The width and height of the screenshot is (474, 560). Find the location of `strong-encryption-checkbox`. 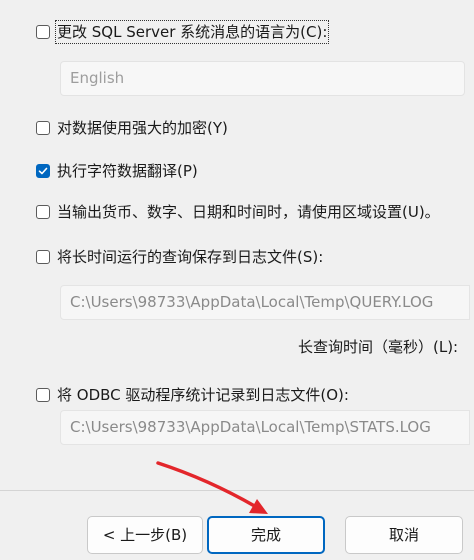

strong-encryption-checkbox is located at coordinates (43, 128).